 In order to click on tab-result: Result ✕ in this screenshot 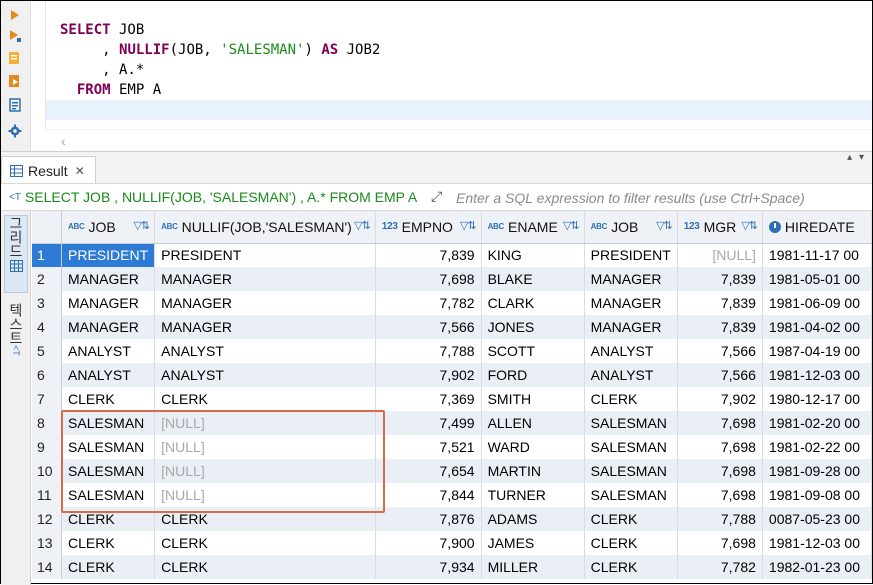, I will do `click(48, 170)`.